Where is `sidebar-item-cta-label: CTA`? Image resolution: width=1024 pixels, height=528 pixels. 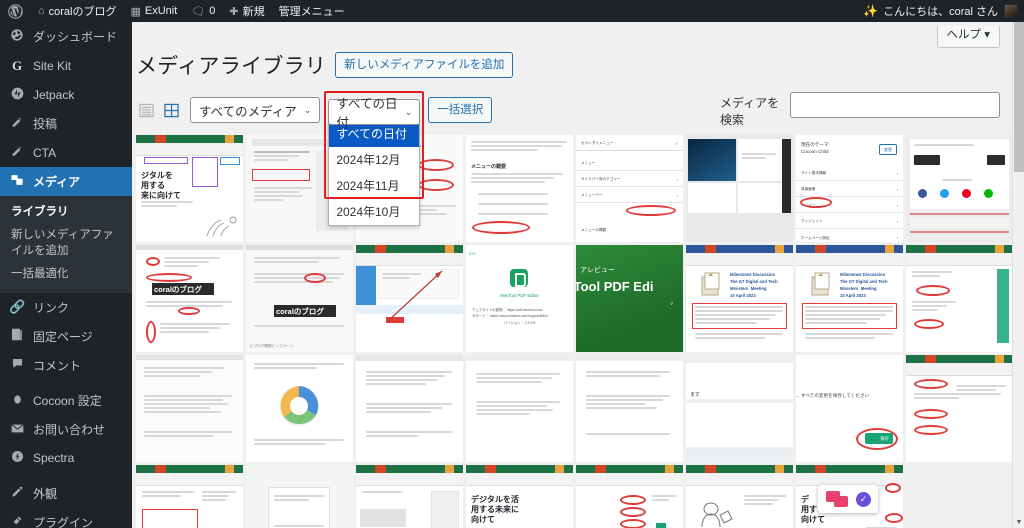
sidebar-item-cta-label: CTA is located at coordinates (45, 152).